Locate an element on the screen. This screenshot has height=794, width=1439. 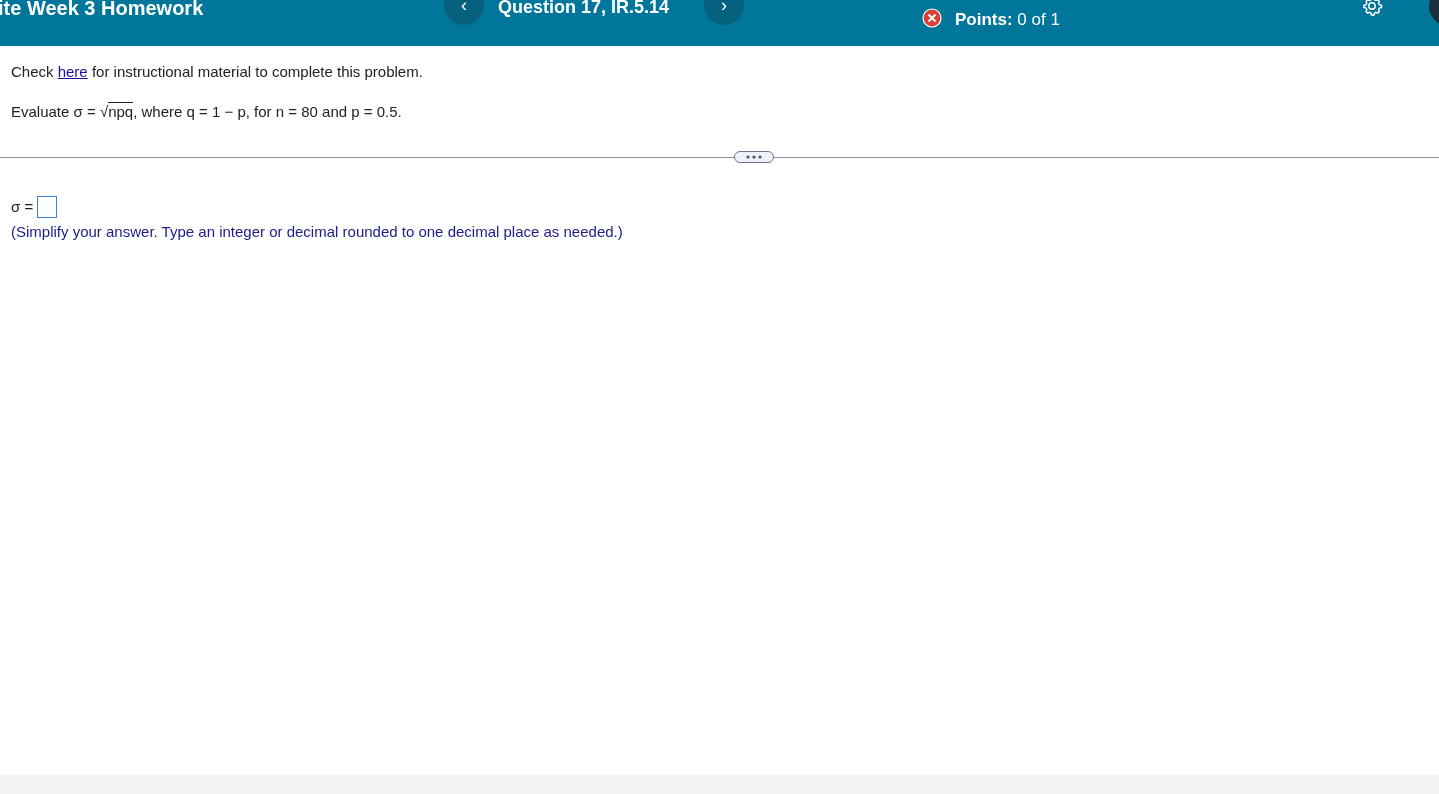
settings-icon is located at coordinates (1372, 8).